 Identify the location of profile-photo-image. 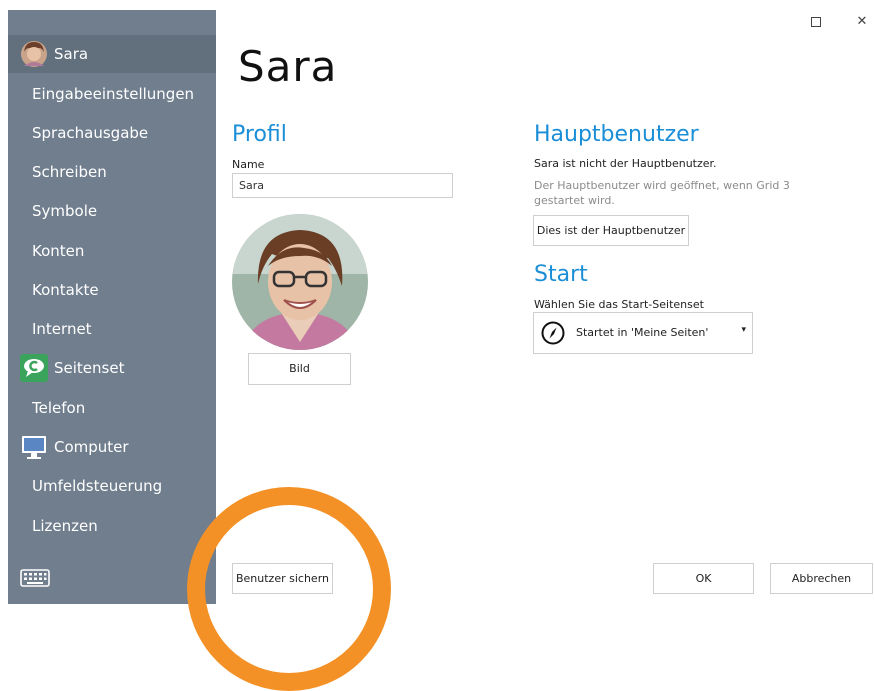
(300, 282).